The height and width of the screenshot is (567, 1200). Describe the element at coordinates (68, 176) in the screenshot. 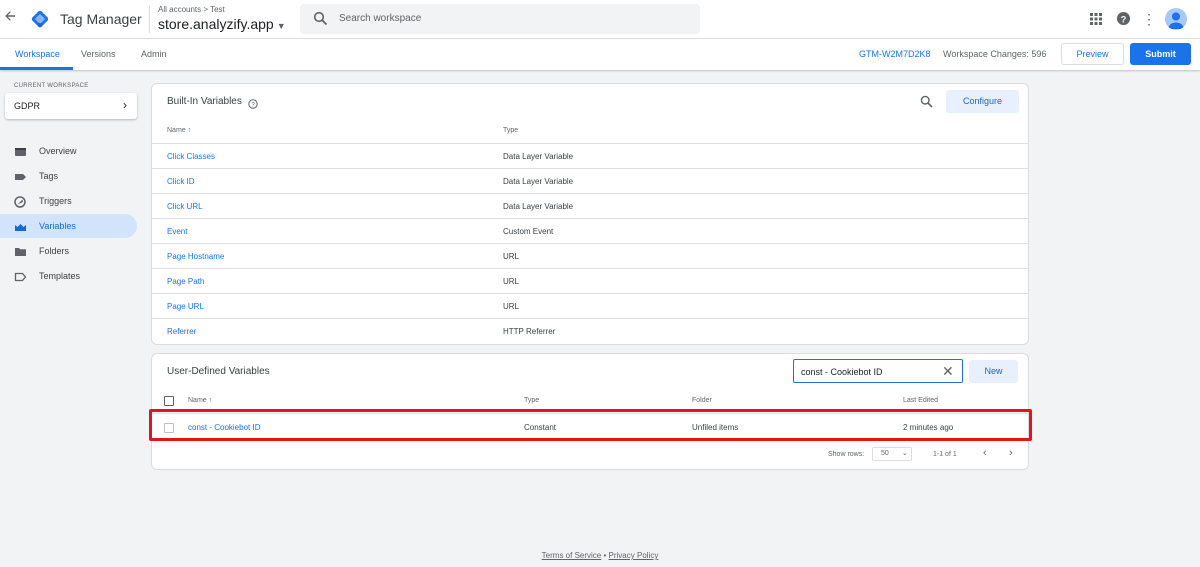

I see `sidebar-item-tags: Tags` at that location.